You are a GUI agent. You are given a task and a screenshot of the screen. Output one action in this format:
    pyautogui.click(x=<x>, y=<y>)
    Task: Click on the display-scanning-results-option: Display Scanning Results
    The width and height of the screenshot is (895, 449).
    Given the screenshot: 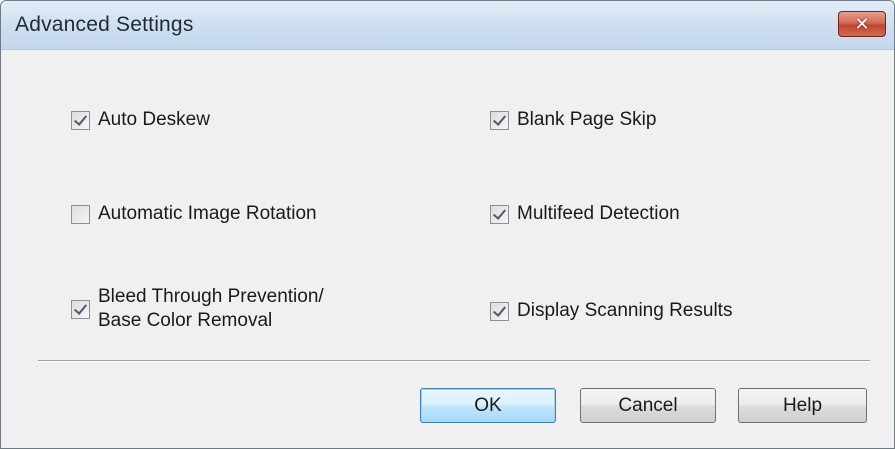 What is the action you would take?
    pyautogui.click(x=611, y=311)
    